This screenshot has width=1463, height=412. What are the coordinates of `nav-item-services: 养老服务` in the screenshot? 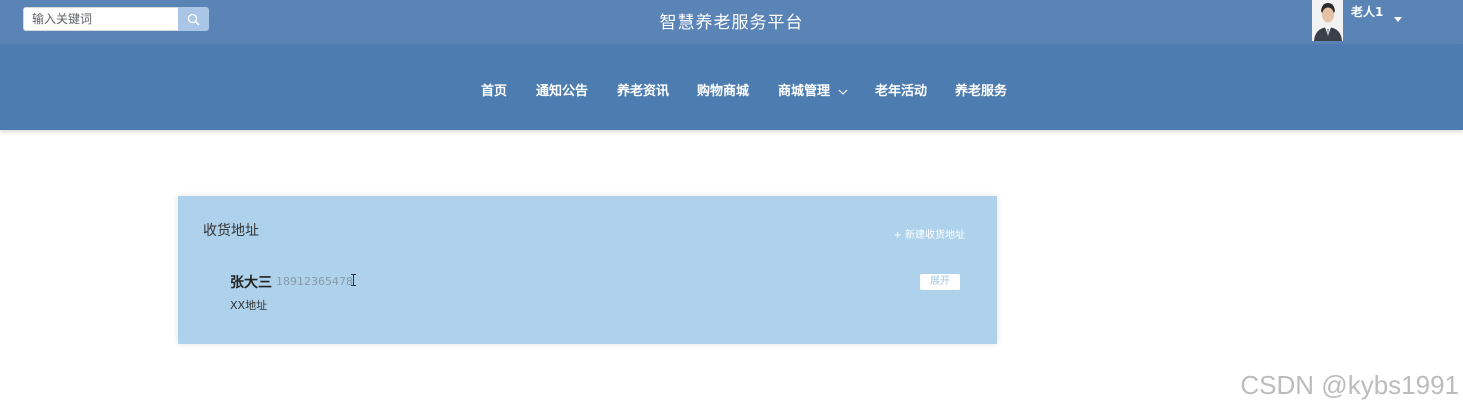 It's located at (981, 89).